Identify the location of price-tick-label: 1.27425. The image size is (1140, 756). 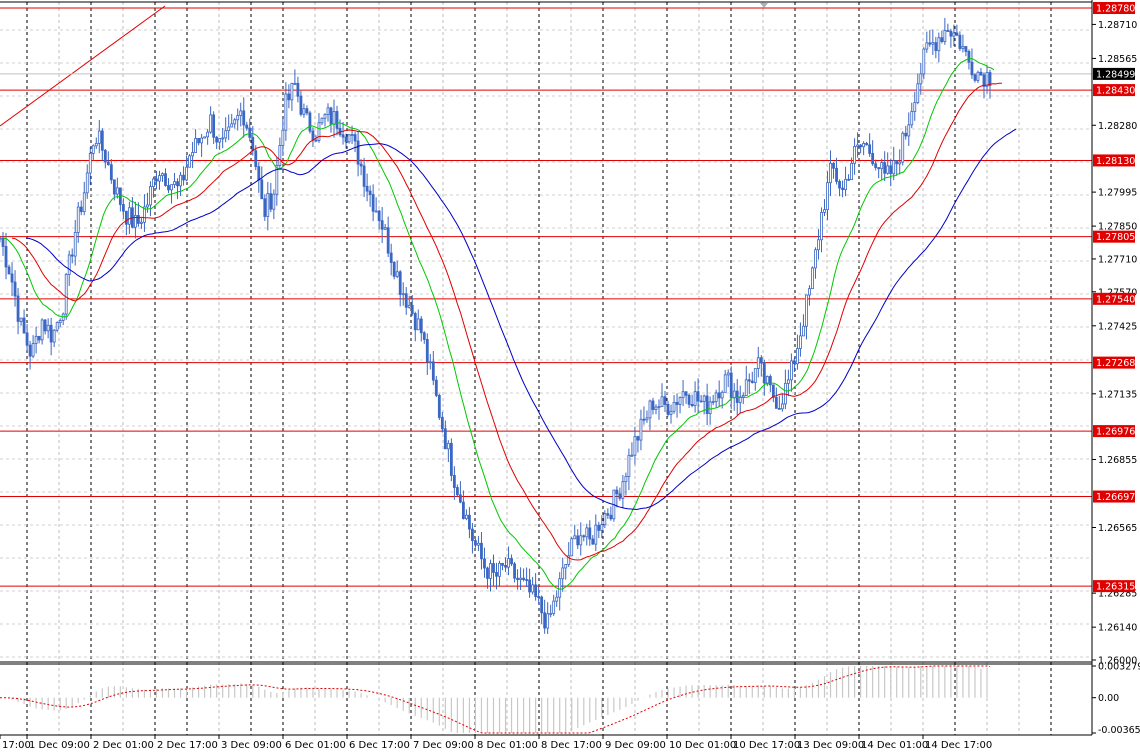
(1117, 326).